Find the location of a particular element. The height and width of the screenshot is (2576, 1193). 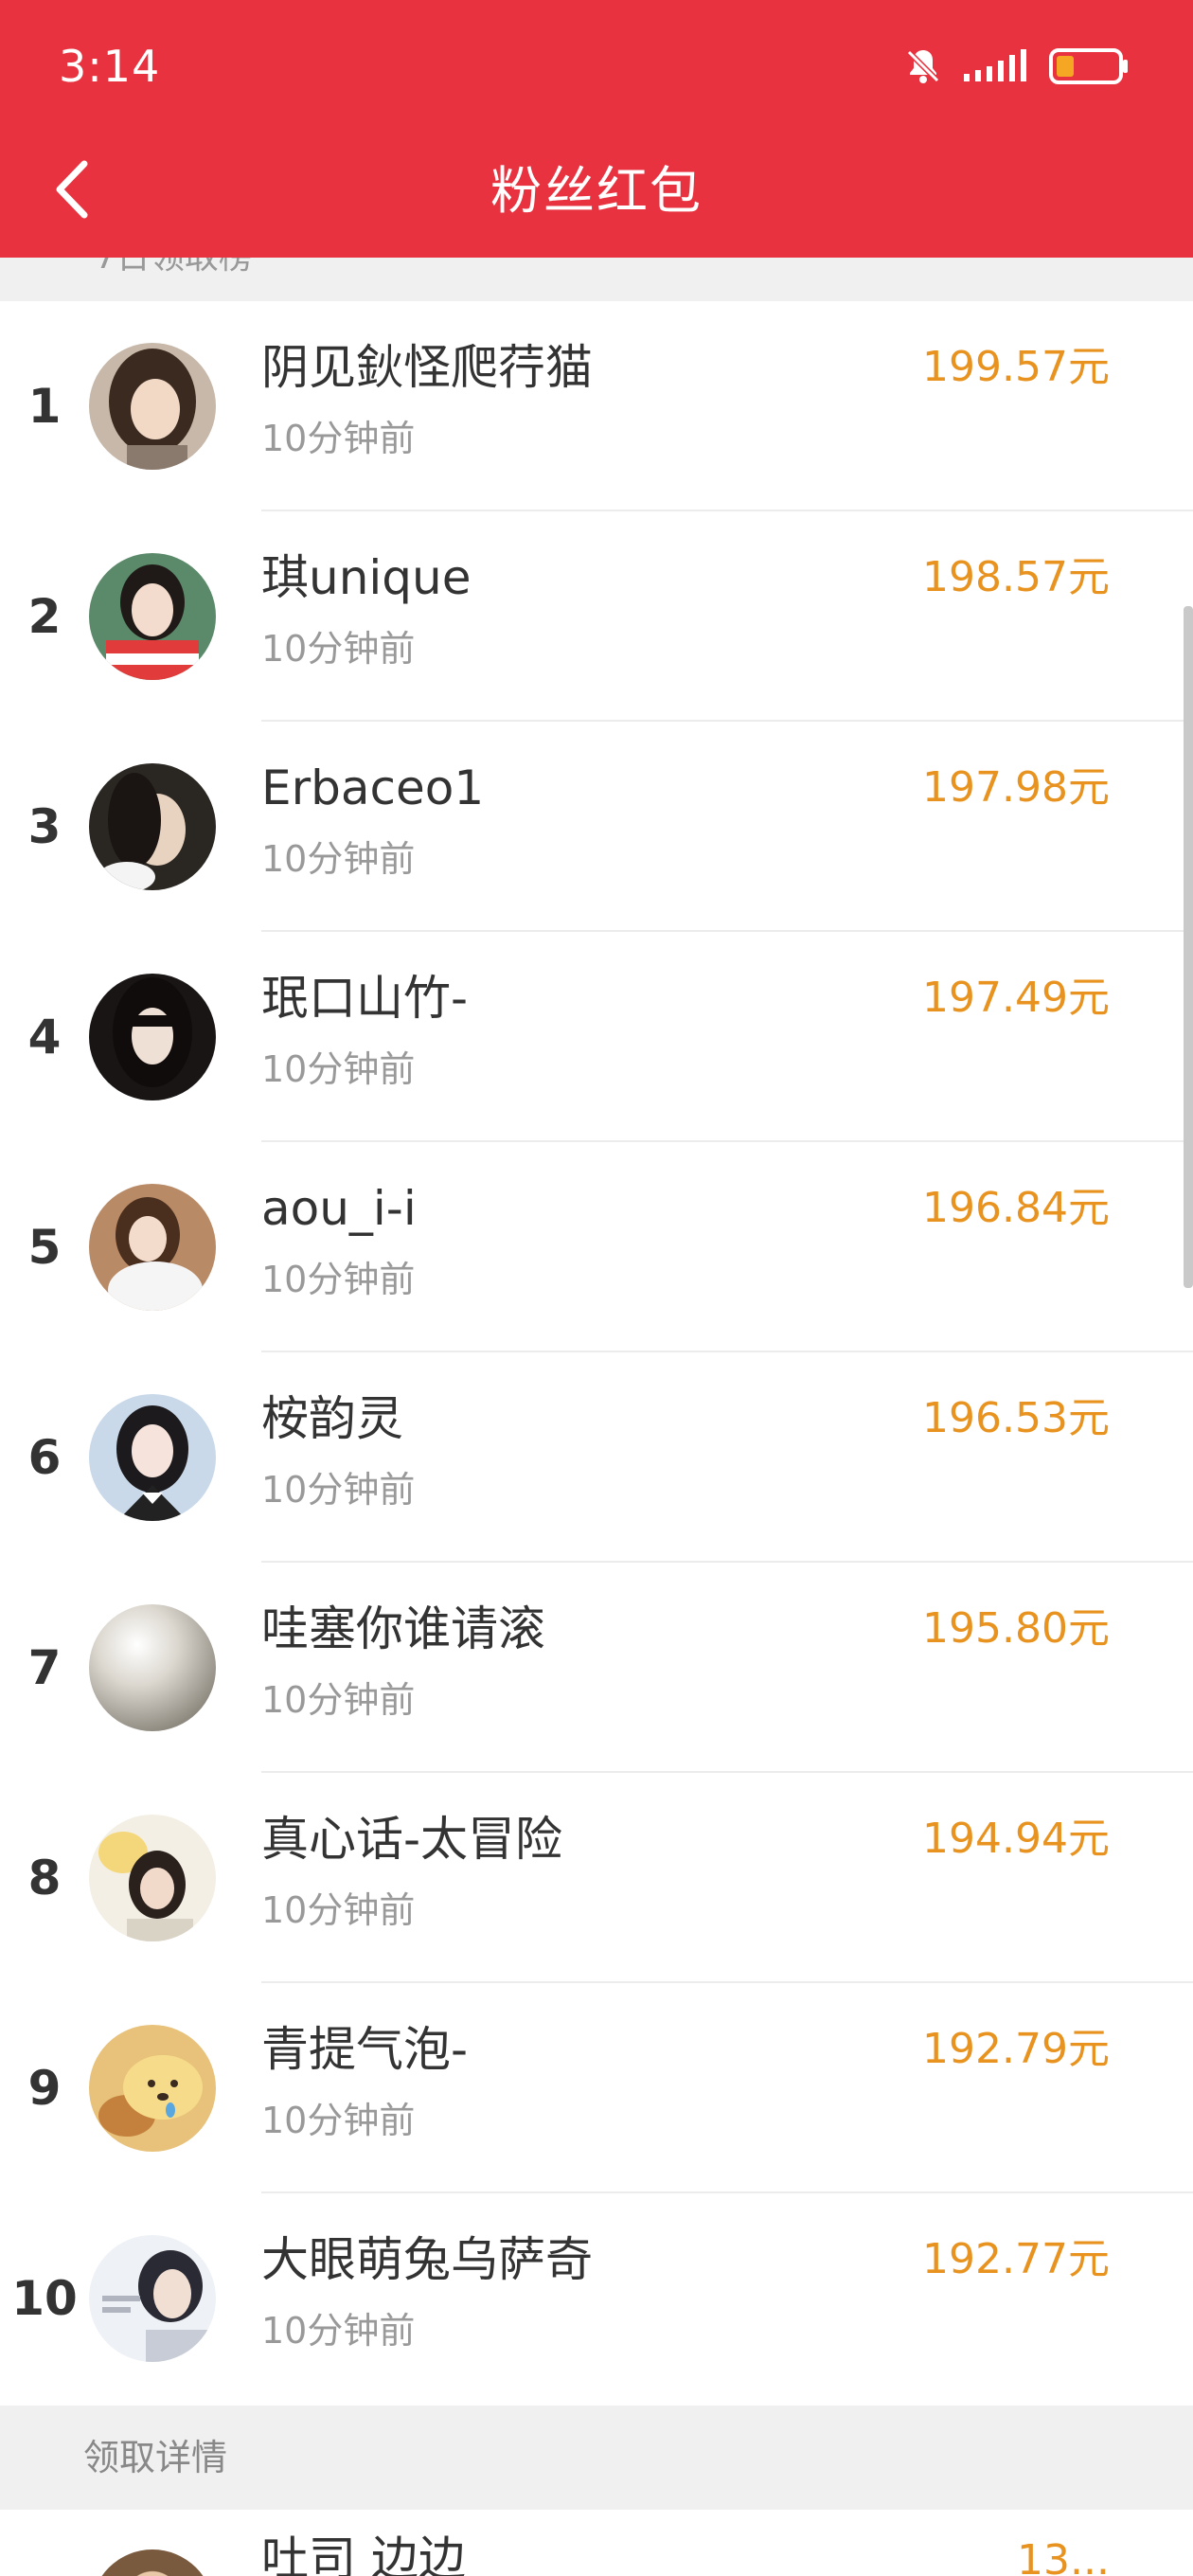

user-name: 哇塞你谁请滚 is located at coordinates (403, 1628).